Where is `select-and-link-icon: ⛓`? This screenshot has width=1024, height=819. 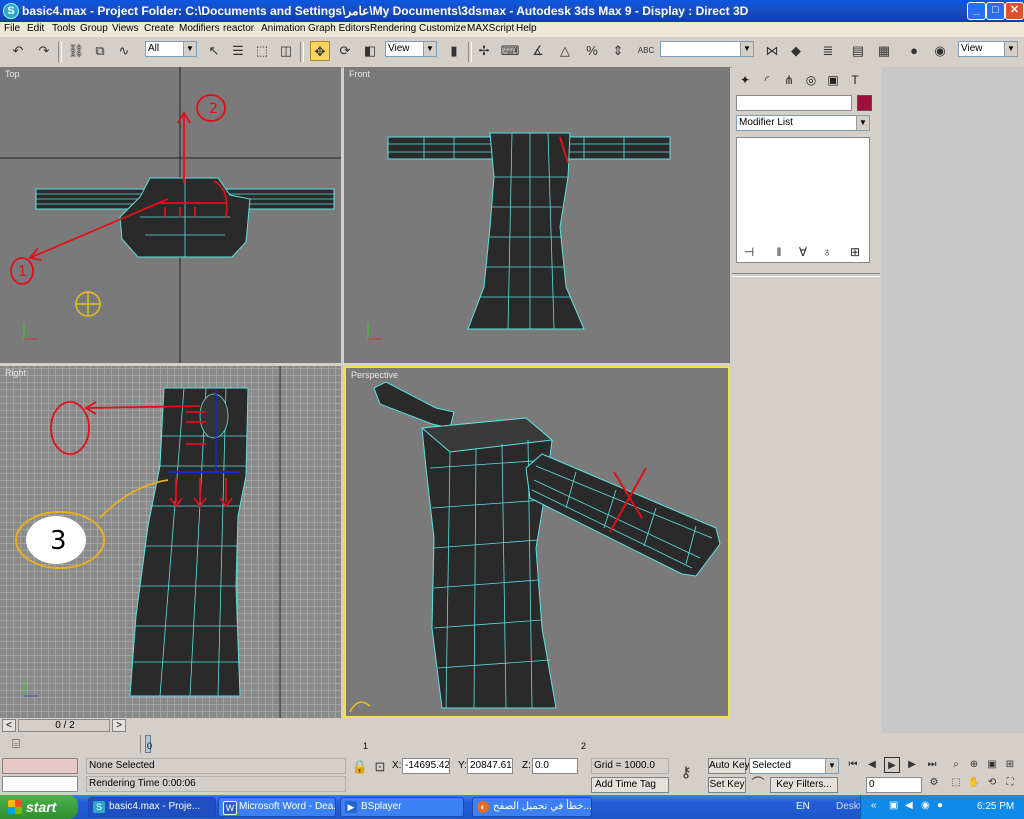
select-and-link-icon: ⛓ is located at coordinates (76, 51).